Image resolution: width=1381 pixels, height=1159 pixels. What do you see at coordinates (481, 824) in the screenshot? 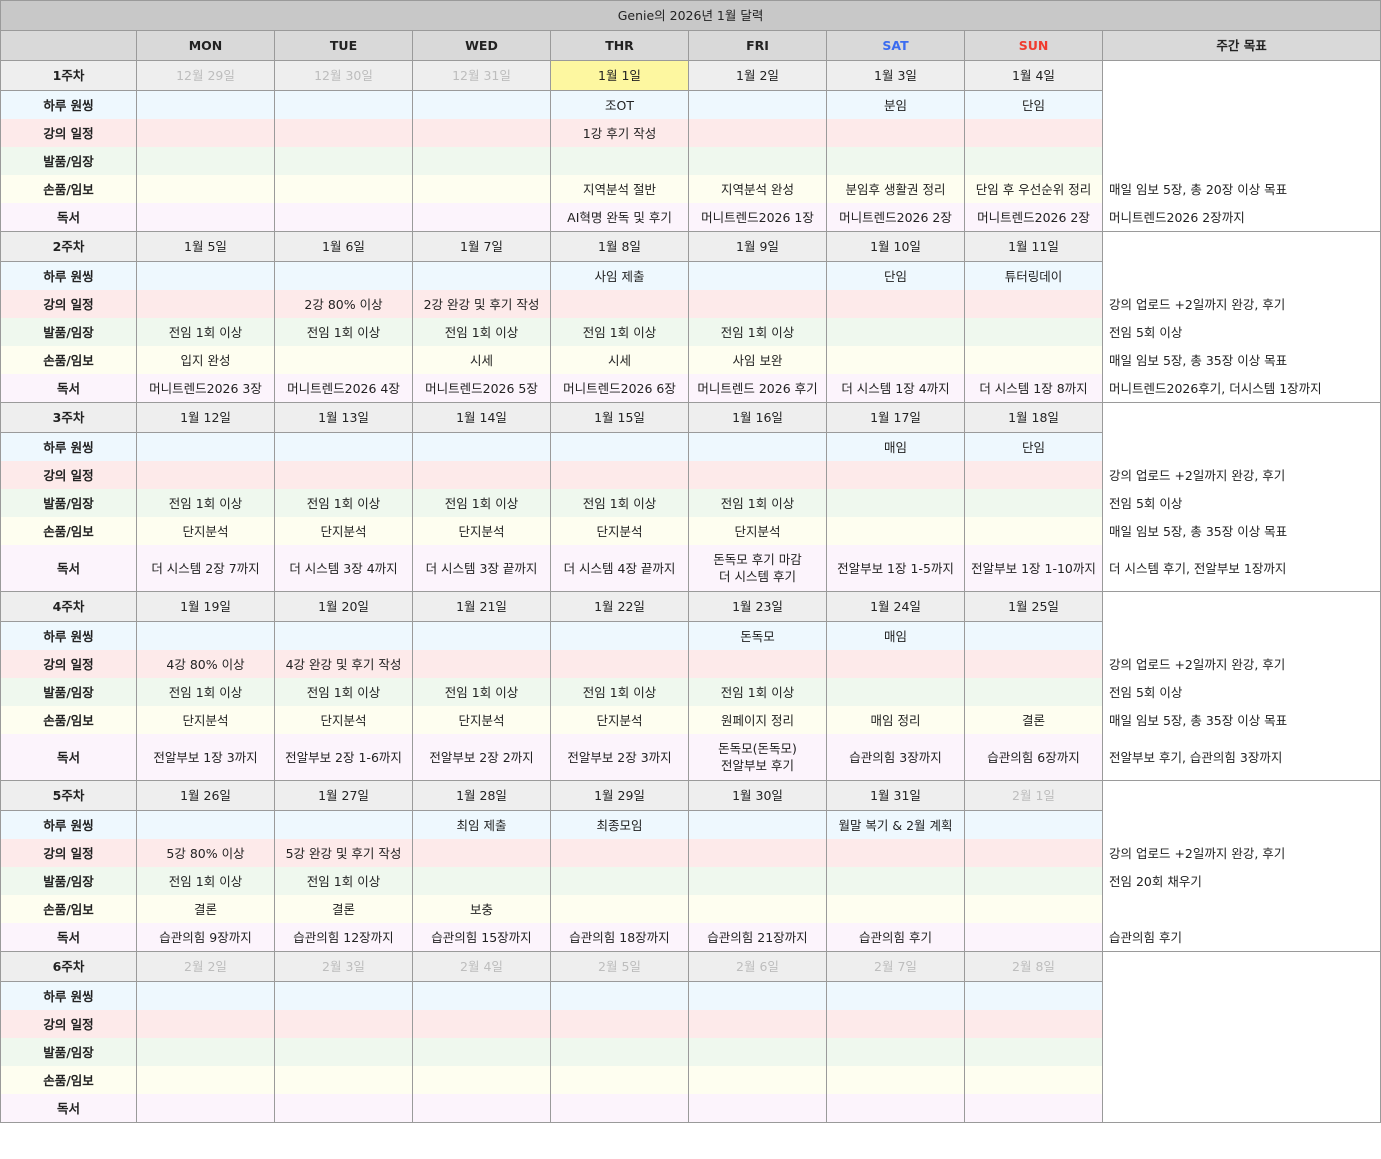
I see `day-cell: 최임 제출` at bounding box center [481, 824].